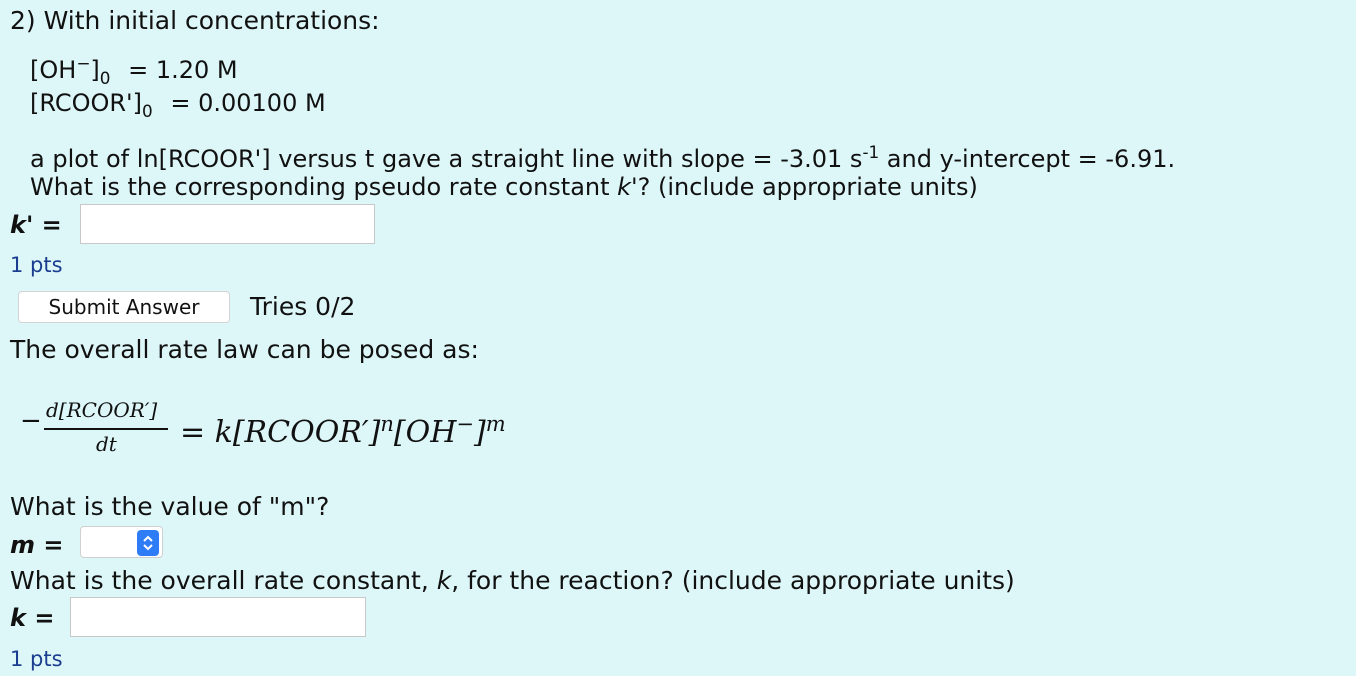  What do you see at coordinates (303, 306) in the screenshot?
I see `tries-counter: Tries 0/2` at bounding box center [303, 306].